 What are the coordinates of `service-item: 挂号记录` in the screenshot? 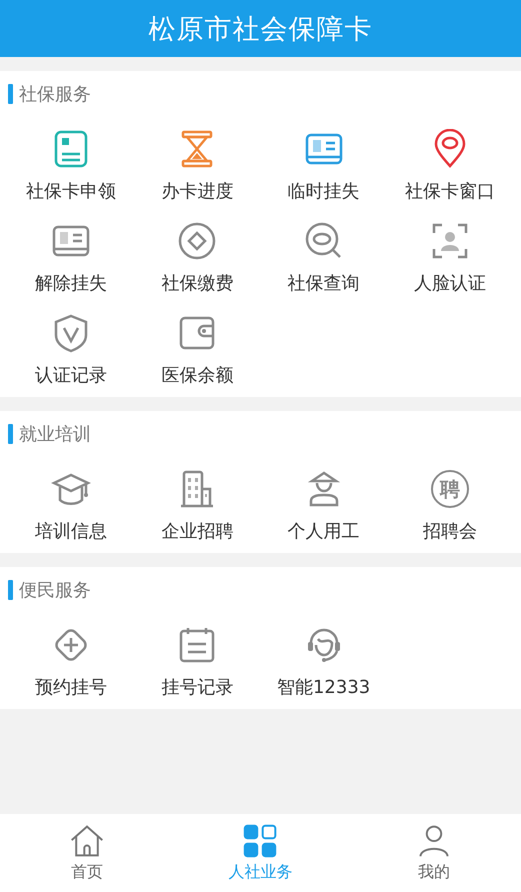 It's located at (197, 662).